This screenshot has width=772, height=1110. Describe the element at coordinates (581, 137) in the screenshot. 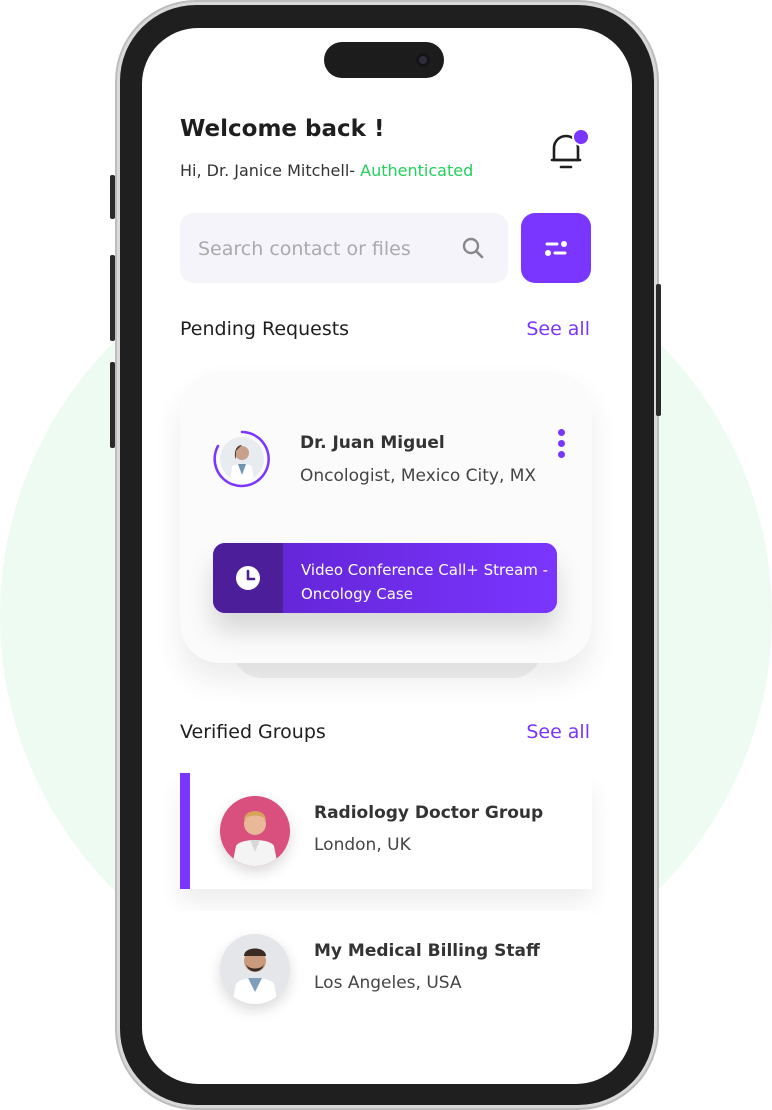

I see `notification-dot` at that location.